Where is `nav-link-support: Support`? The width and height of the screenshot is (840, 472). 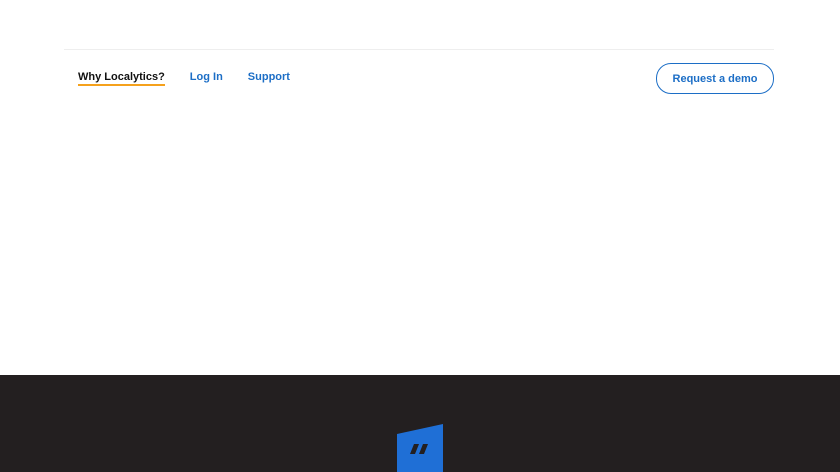
nav-link-support: Support is located at coordinates (269, 77).